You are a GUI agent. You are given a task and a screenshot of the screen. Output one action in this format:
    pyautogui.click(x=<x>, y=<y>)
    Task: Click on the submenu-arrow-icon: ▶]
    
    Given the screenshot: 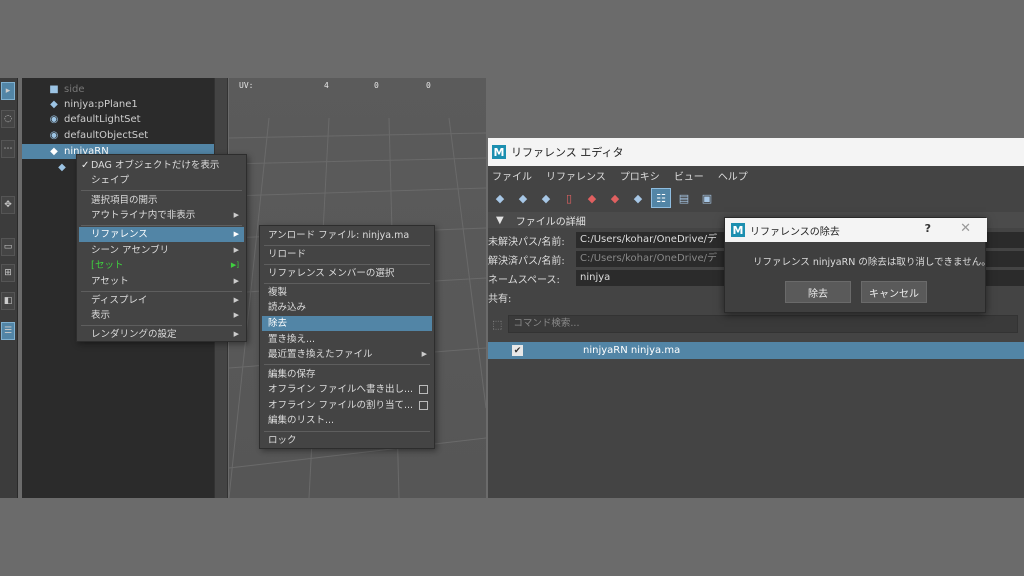 What is the action you would take?
    pyautogui.click(x=234, y=265)
    